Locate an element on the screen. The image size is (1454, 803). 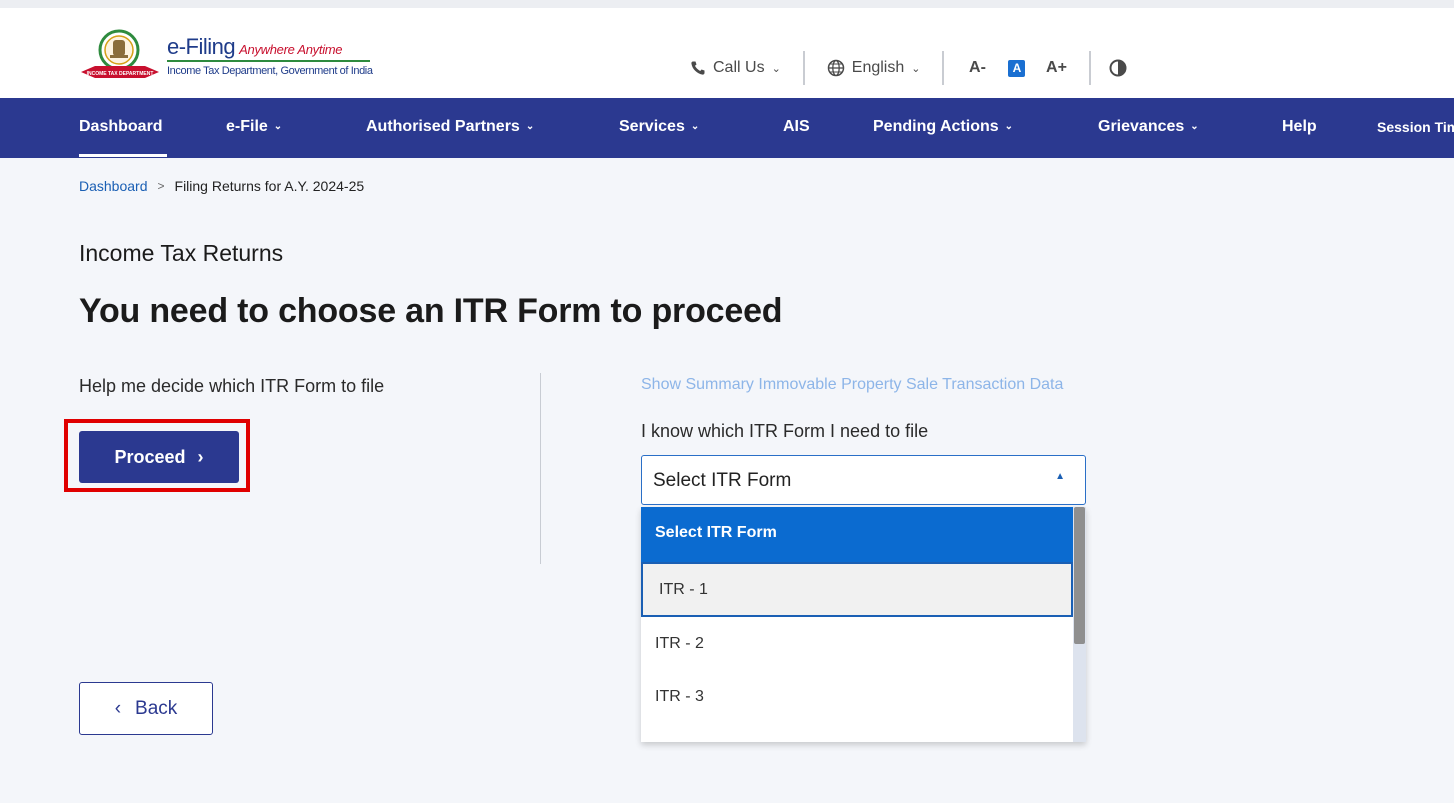
font-increase-button: A+ is located at coordinates (1056, 68).